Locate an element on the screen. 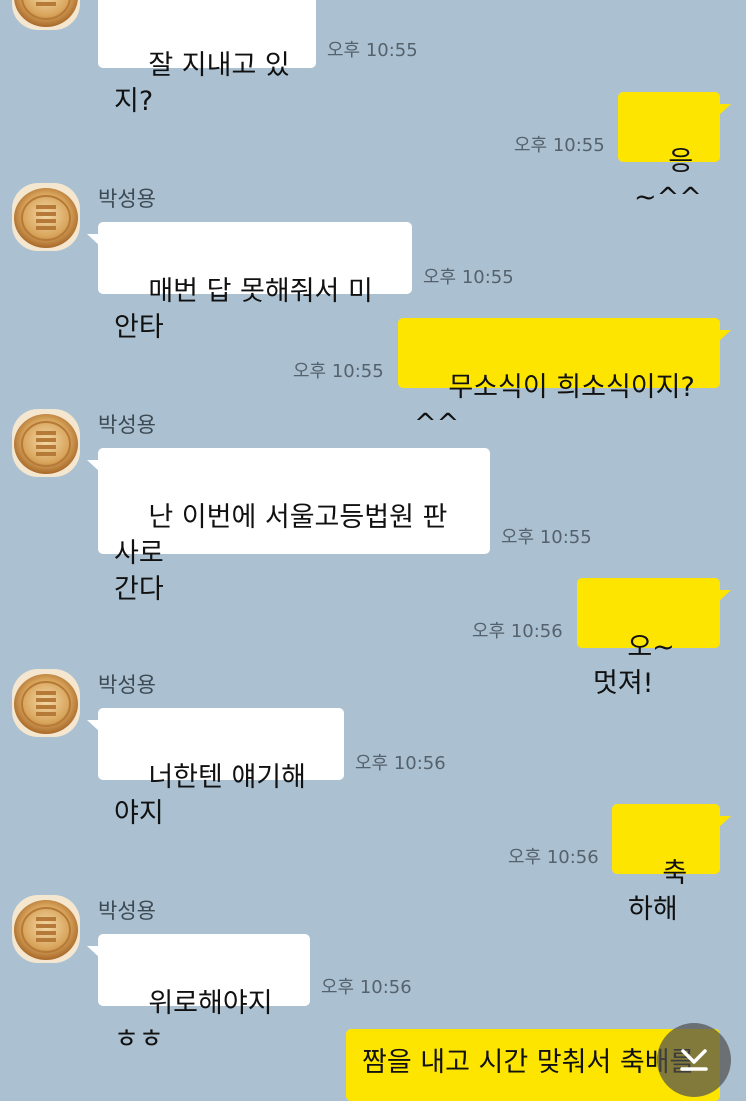  outgoing-message-bubble: 축하해 is located at coordinates (671, 864).